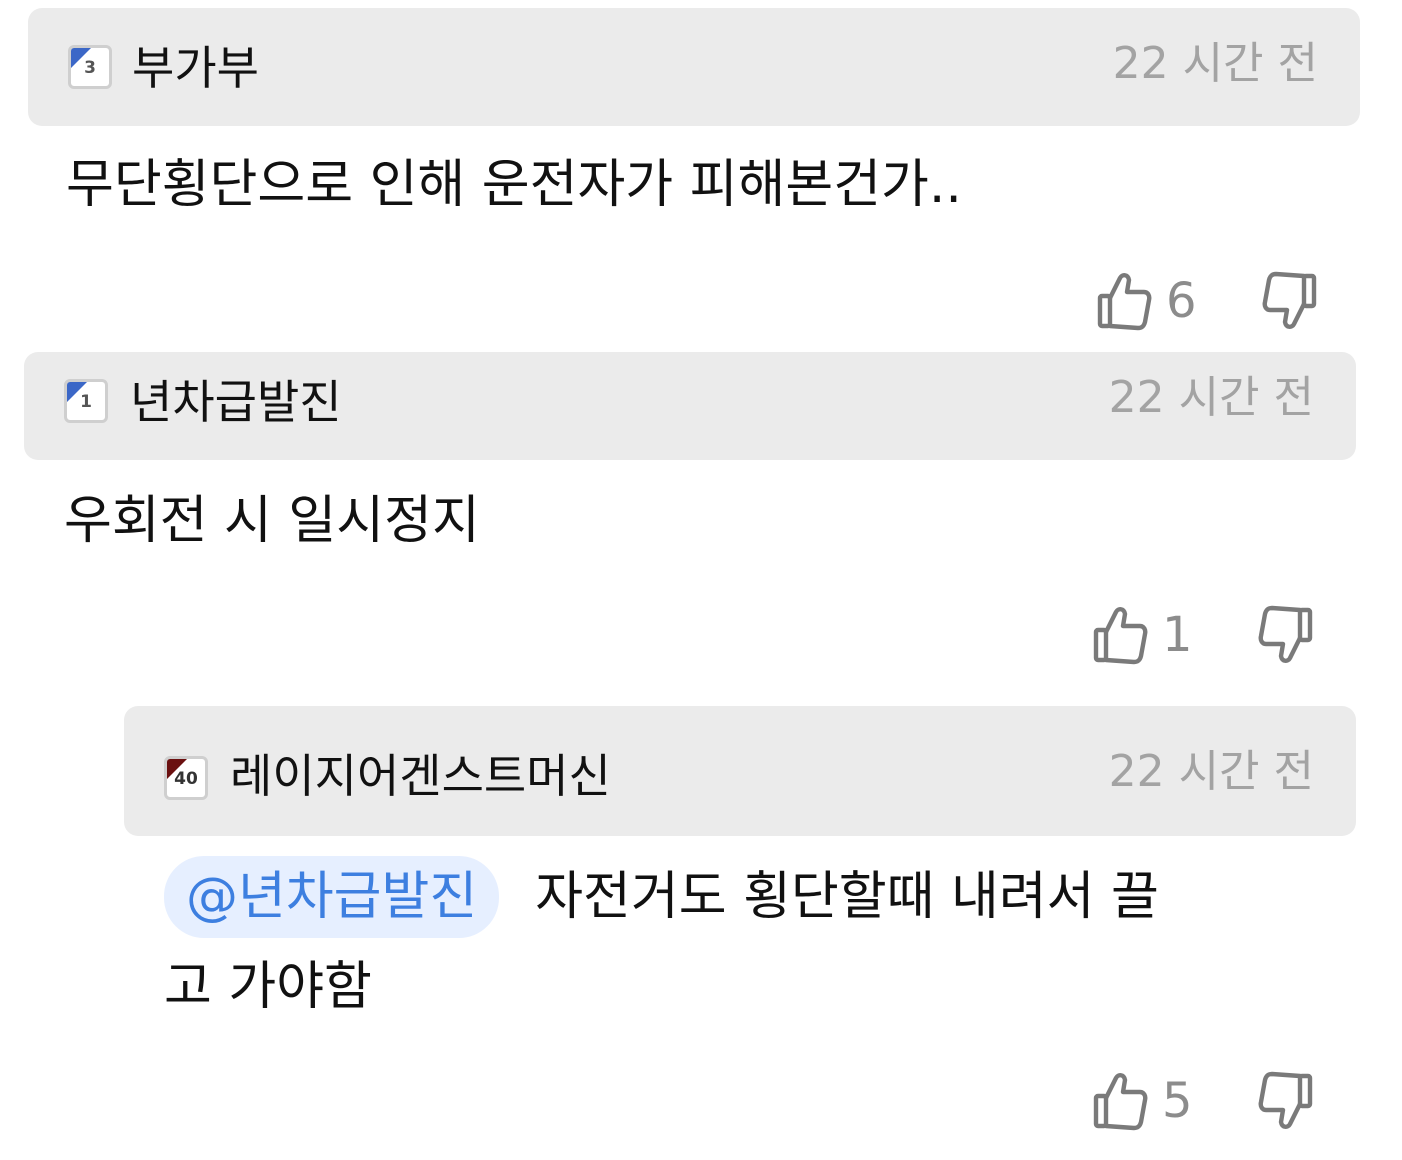 The height and width of the screenshot is (1160, 1402). Describe the element at coordinates (740, 771) in the screenshot. I see `reply-header: 40 레이지어겐스트머신 22 시간 전` at that location.